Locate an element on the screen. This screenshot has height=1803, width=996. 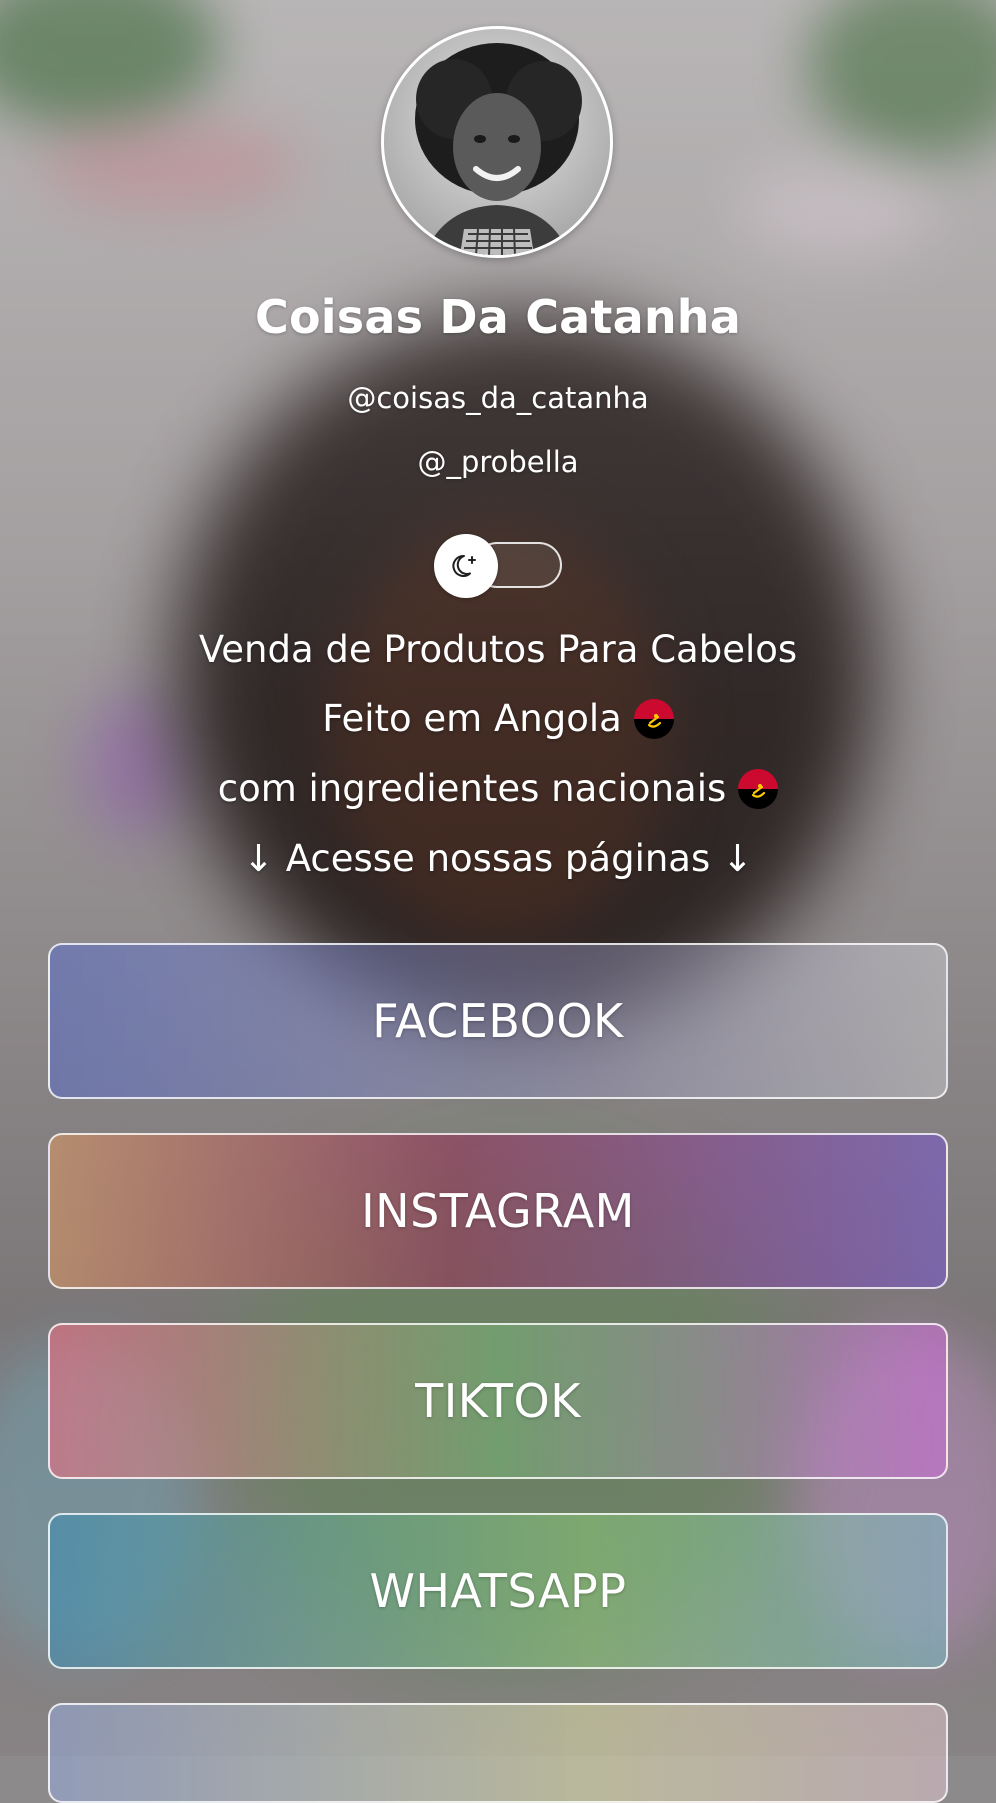
bio-line-3: com ingredientes nacionais is located at coordinates (498, 788).